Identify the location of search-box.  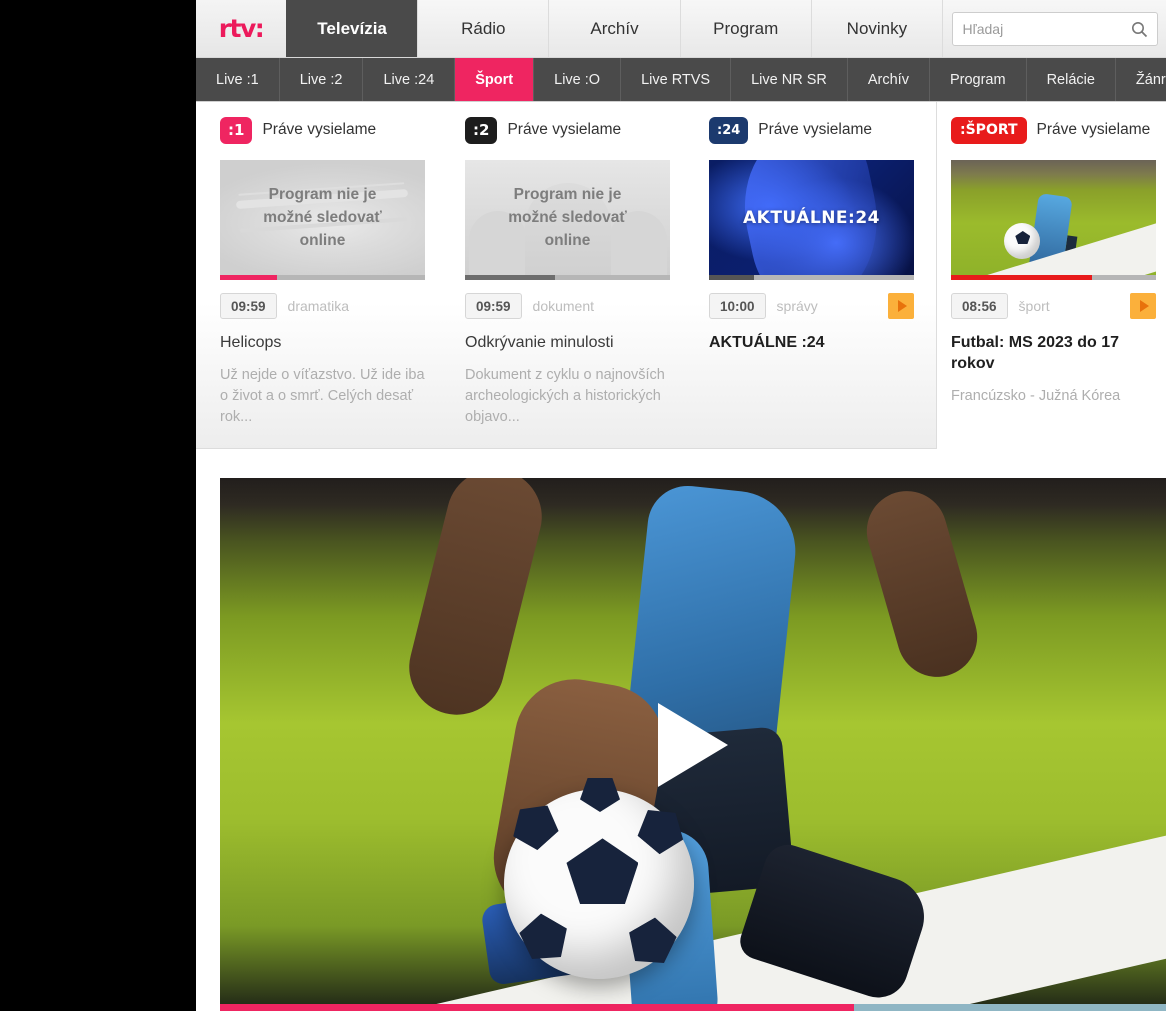
(1054, 28).